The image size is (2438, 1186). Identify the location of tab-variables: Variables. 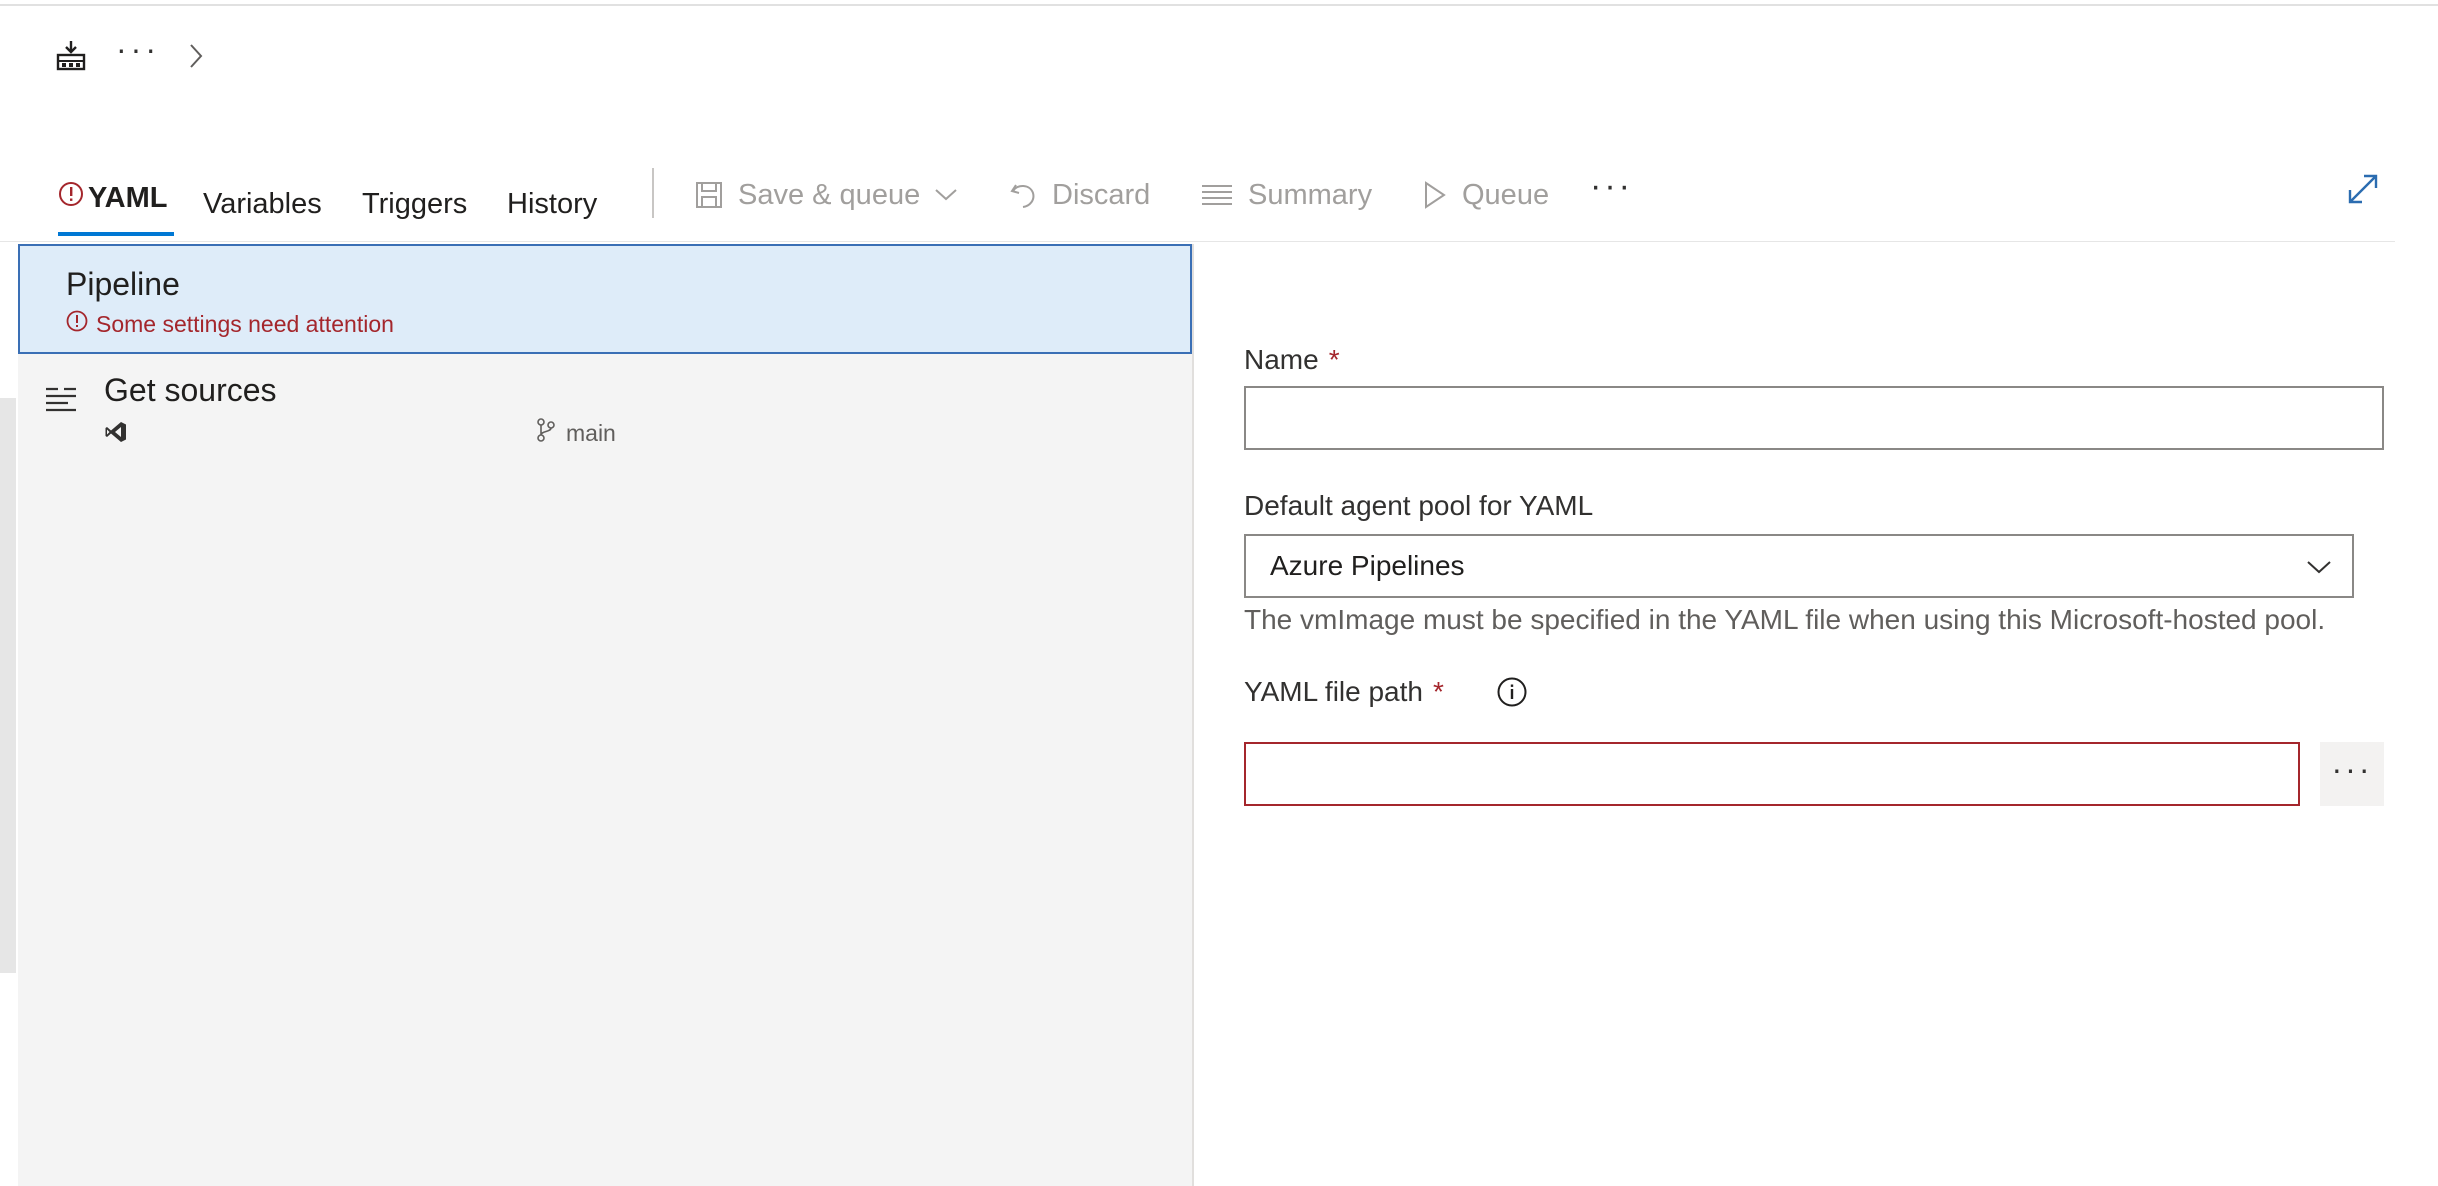
(262, 204).